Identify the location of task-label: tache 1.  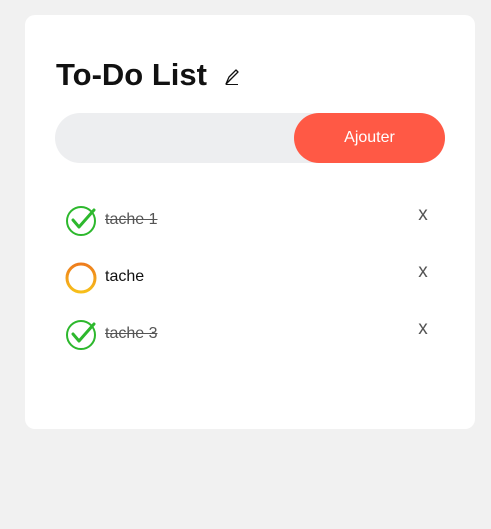
(131, 219).